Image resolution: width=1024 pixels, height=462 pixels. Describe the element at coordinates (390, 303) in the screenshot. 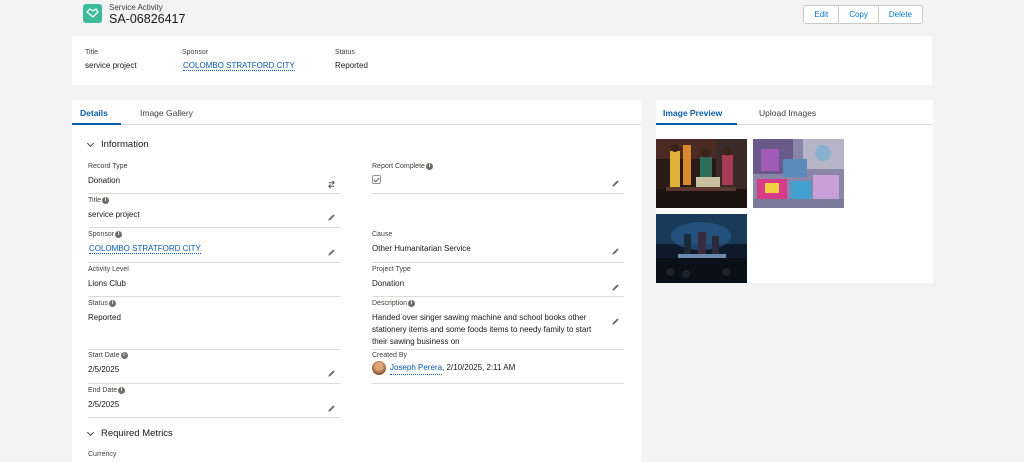

I see `field-label: Description` at that location.